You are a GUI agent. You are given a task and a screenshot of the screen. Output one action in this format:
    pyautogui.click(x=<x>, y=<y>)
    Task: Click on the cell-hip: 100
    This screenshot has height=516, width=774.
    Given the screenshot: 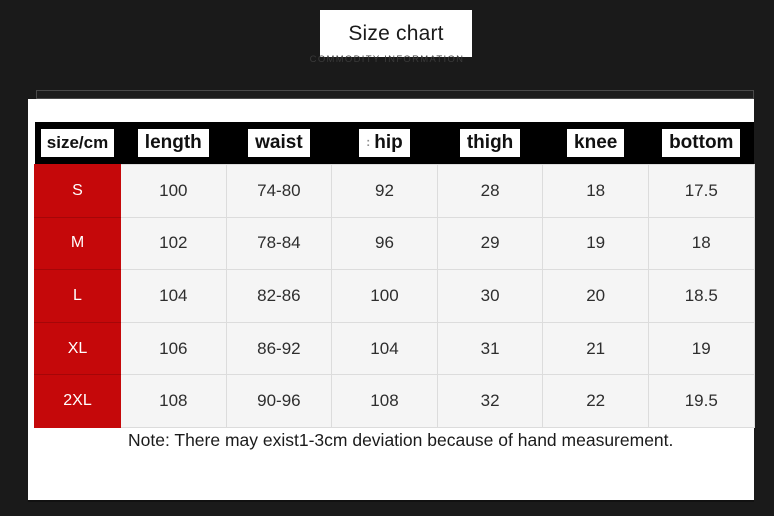 What is the action you would take?
    pyautogui.click(x=384, y=296)
    